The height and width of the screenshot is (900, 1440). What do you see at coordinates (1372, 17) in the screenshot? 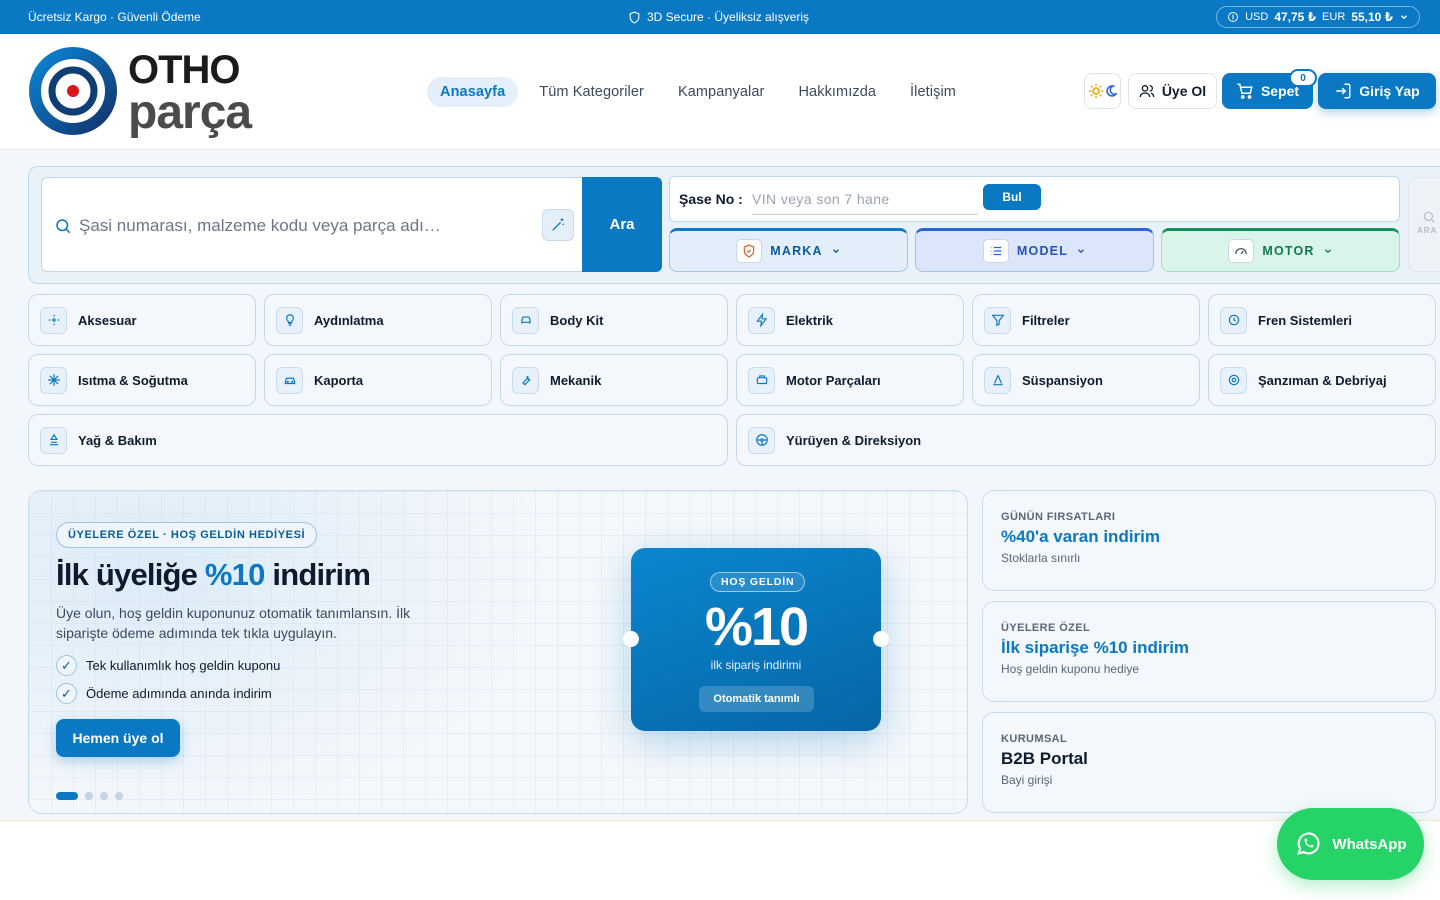
I see `eur-value: 55,10 ₺` at bounding box center [1372, 17].